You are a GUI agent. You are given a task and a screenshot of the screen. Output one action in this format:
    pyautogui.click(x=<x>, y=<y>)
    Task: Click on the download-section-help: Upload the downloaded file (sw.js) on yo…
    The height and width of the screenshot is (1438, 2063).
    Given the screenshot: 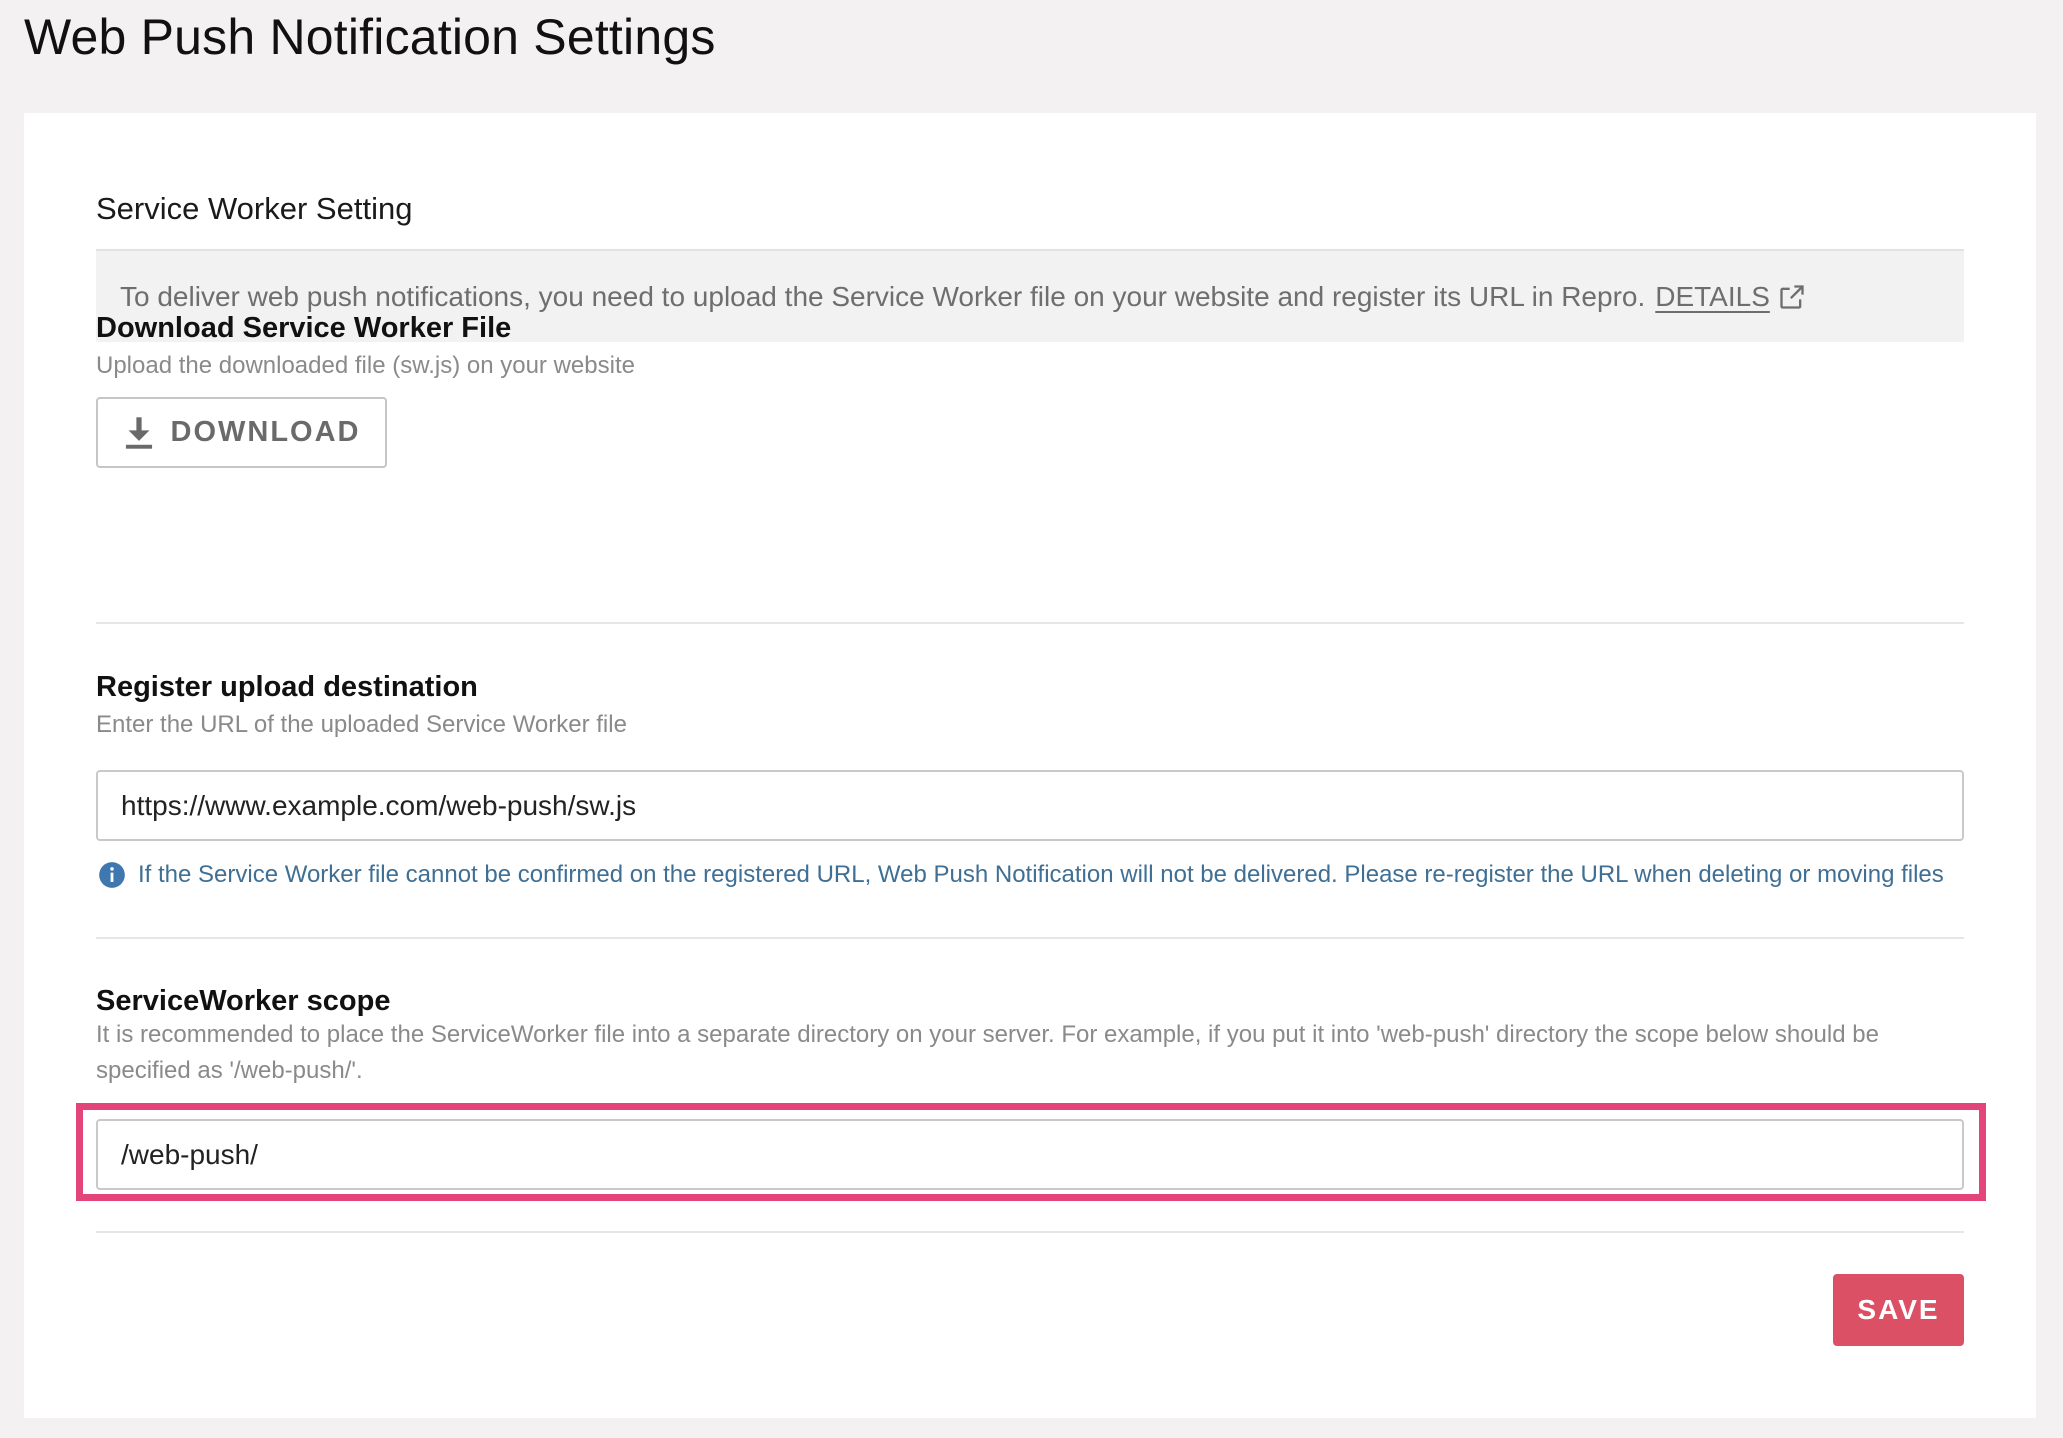 What is the action you would take?
    pyautogui.click(x=365, y=365)
    